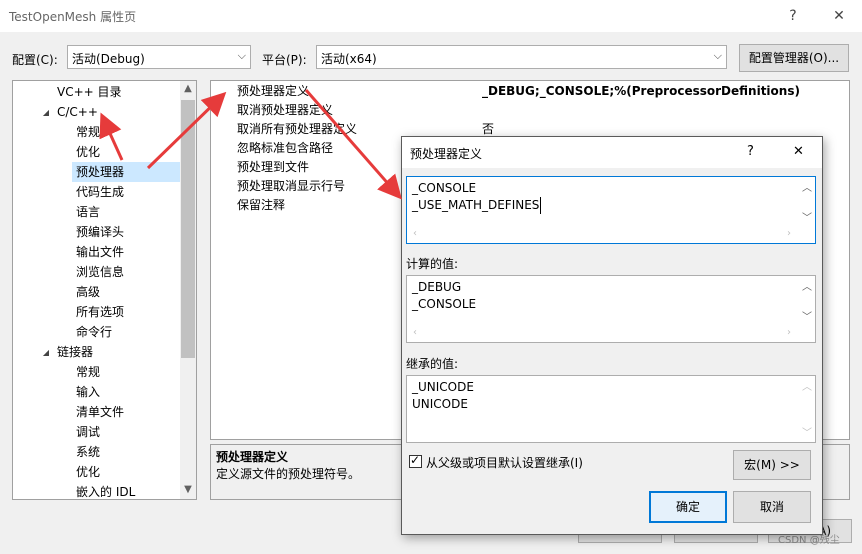 The height and width of the screenshot is (554, 862). What do you see at coordinates (88, 372) in the screenshot?
I see `tree-item-linker-general: 常规` at bounding box center [88, 372].